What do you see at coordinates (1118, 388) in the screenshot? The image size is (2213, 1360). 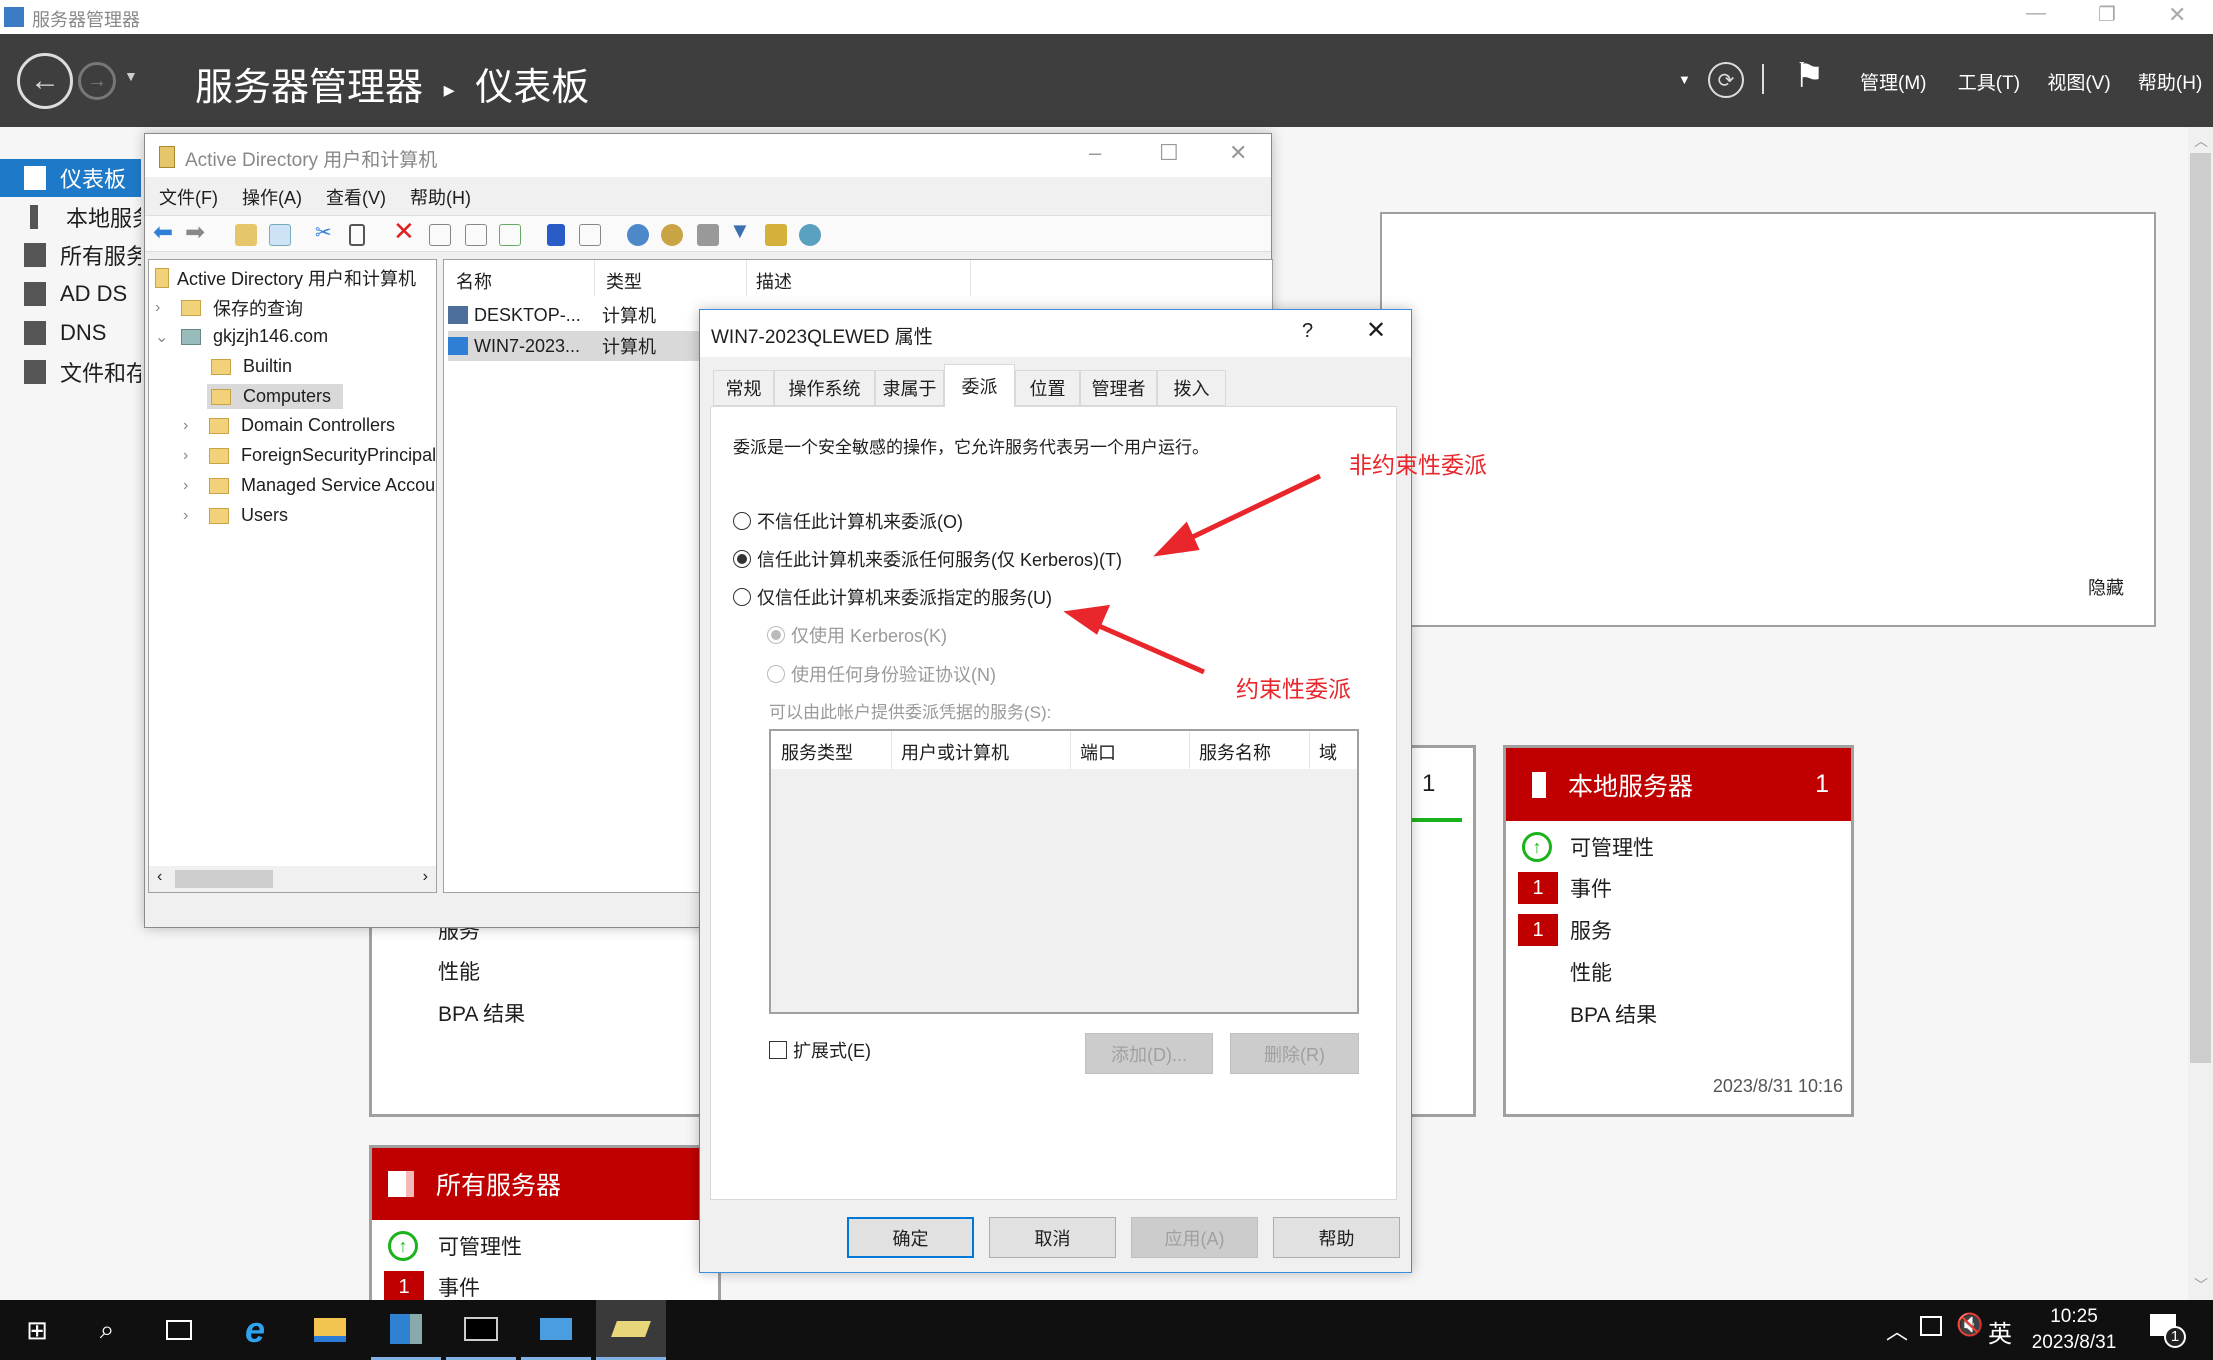 I see `tab-managed-by: 管理者` at bounding box center [1118, 388].